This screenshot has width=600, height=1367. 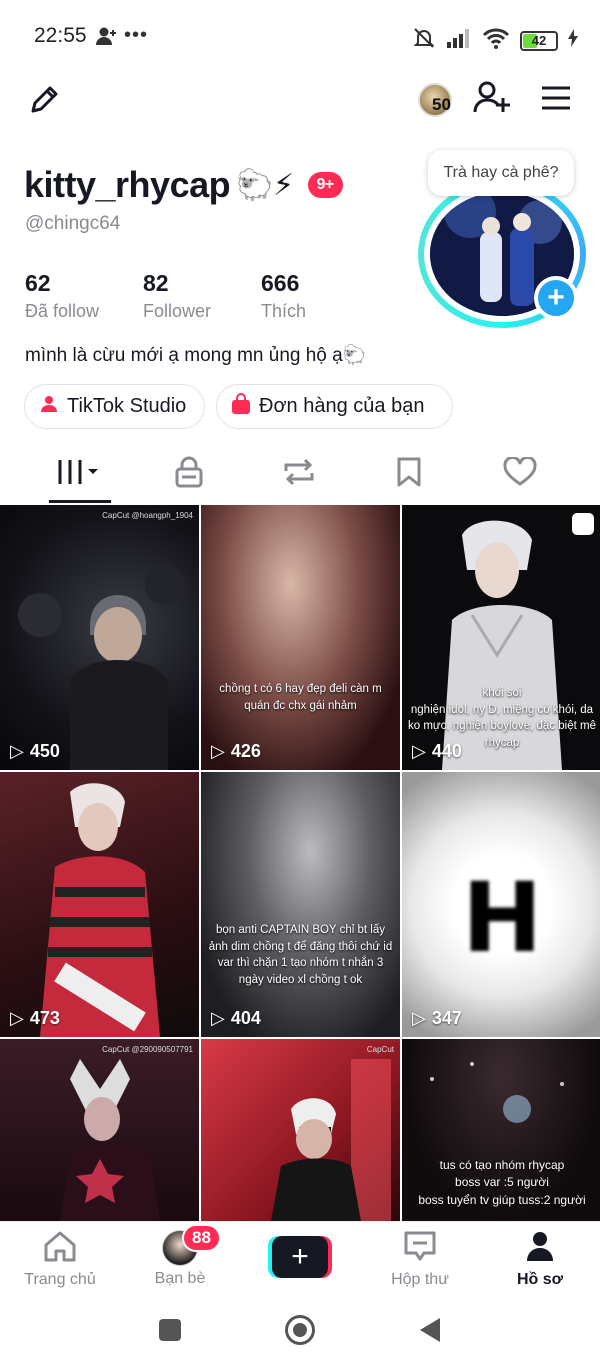 I want to click on nav-home: Trang chủ, so click(x=60, y=1259).